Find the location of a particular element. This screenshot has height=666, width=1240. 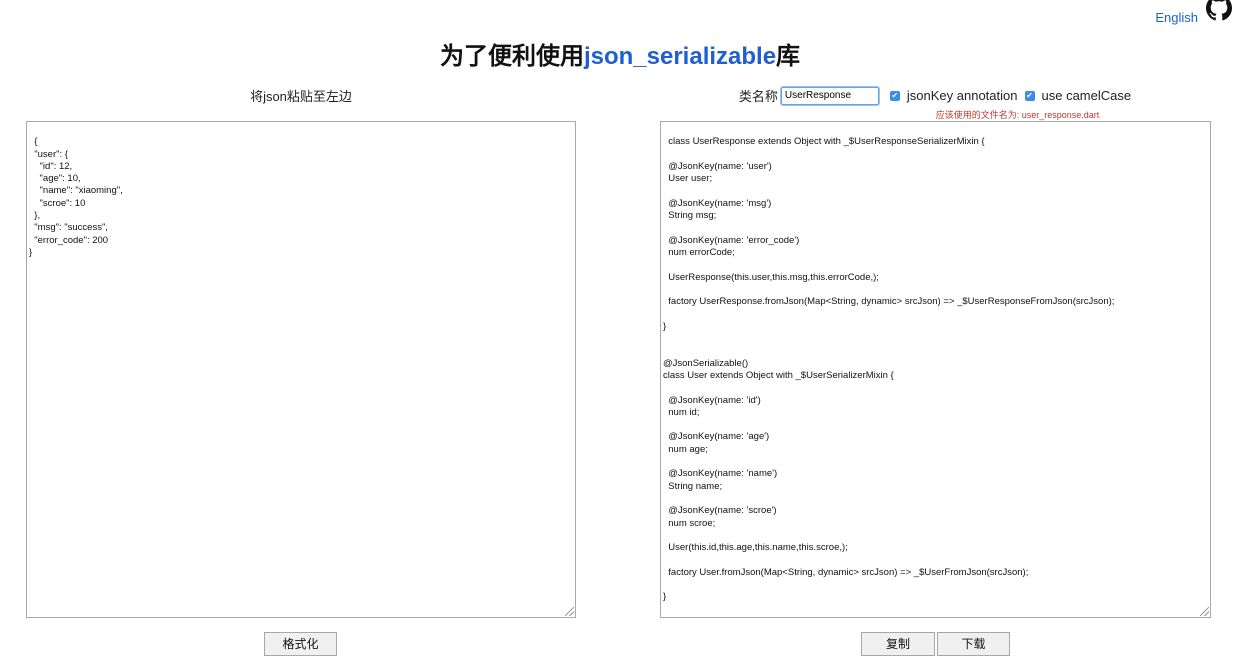

format-button: 格式化 is located at coordinates (300, 644).